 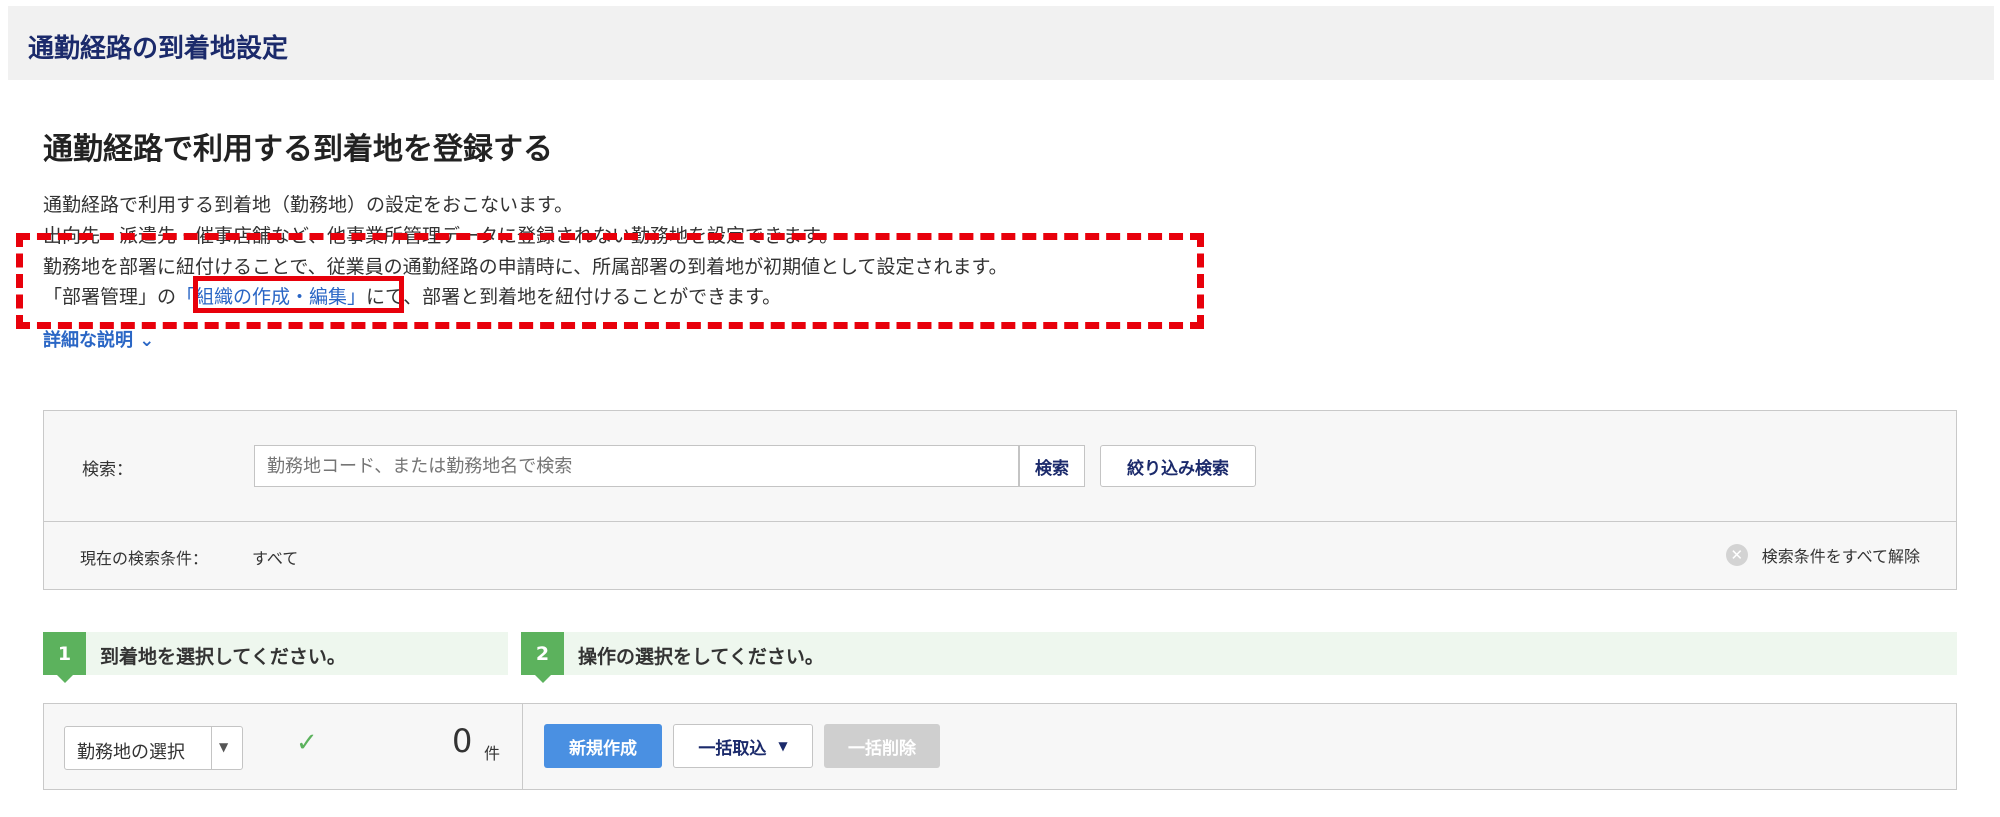 I want to click on step-1-label: 到着地を選択してください。, so click(x=223, y=657).